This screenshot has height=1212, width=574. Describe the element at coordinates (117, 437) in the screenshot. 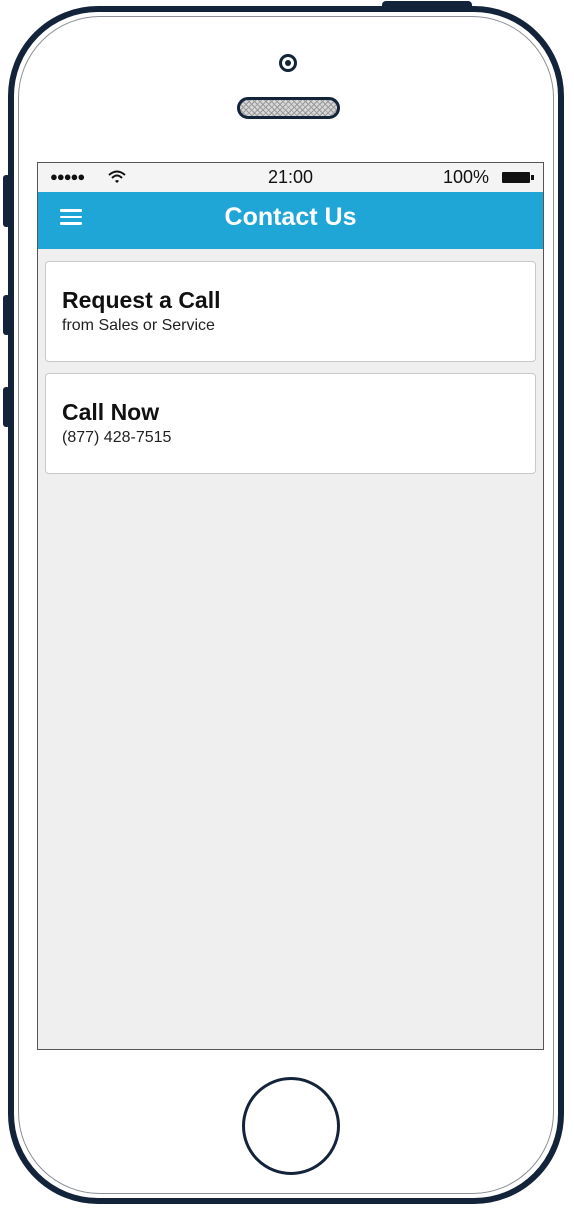

I see `phone-number: (877) 428-7515` at that location.